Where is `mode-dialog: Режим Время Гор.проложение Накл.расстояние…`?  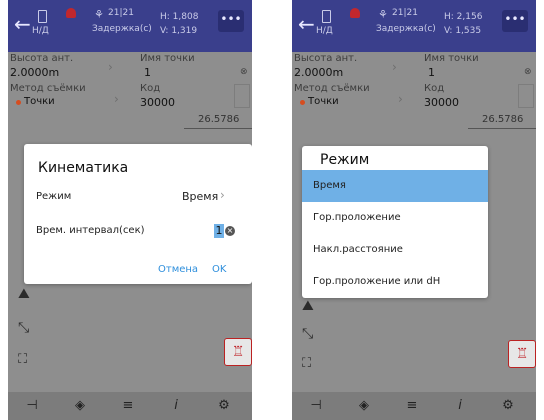 mode-dialog: Режим Время Гор.проложение Накл.расстояние… is located at coordinates (395, 222).